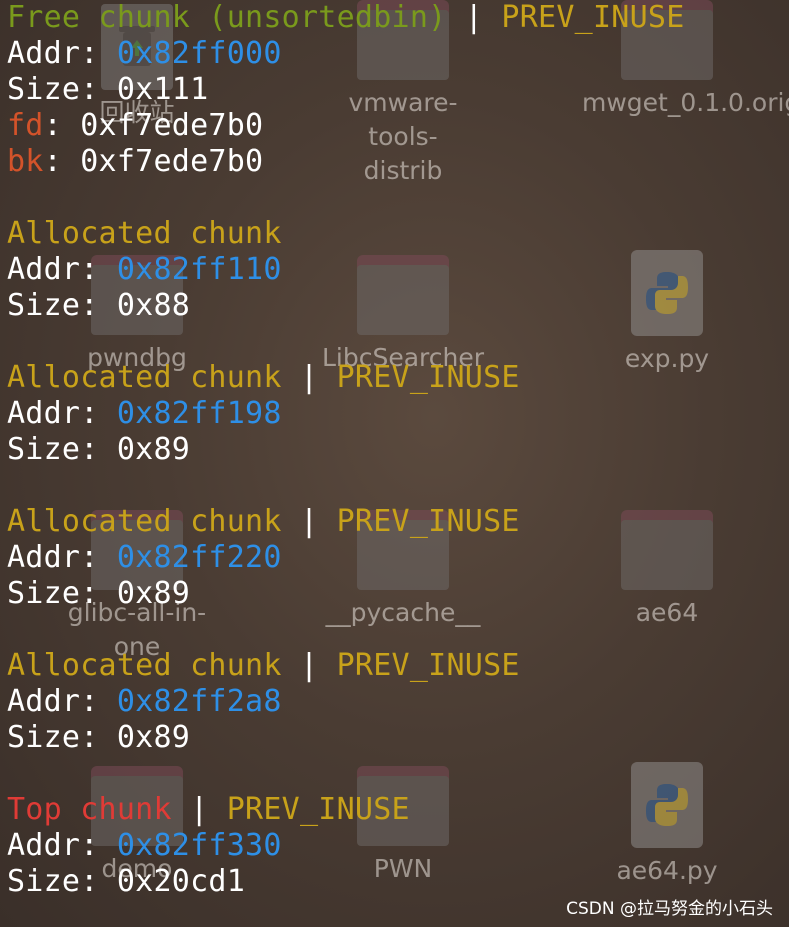 The width and height of the screenshot is (789, 927). Describe the element at coordinates (181, 881) in the screenshot. I see `size-value: 0x20cd1` at that location.